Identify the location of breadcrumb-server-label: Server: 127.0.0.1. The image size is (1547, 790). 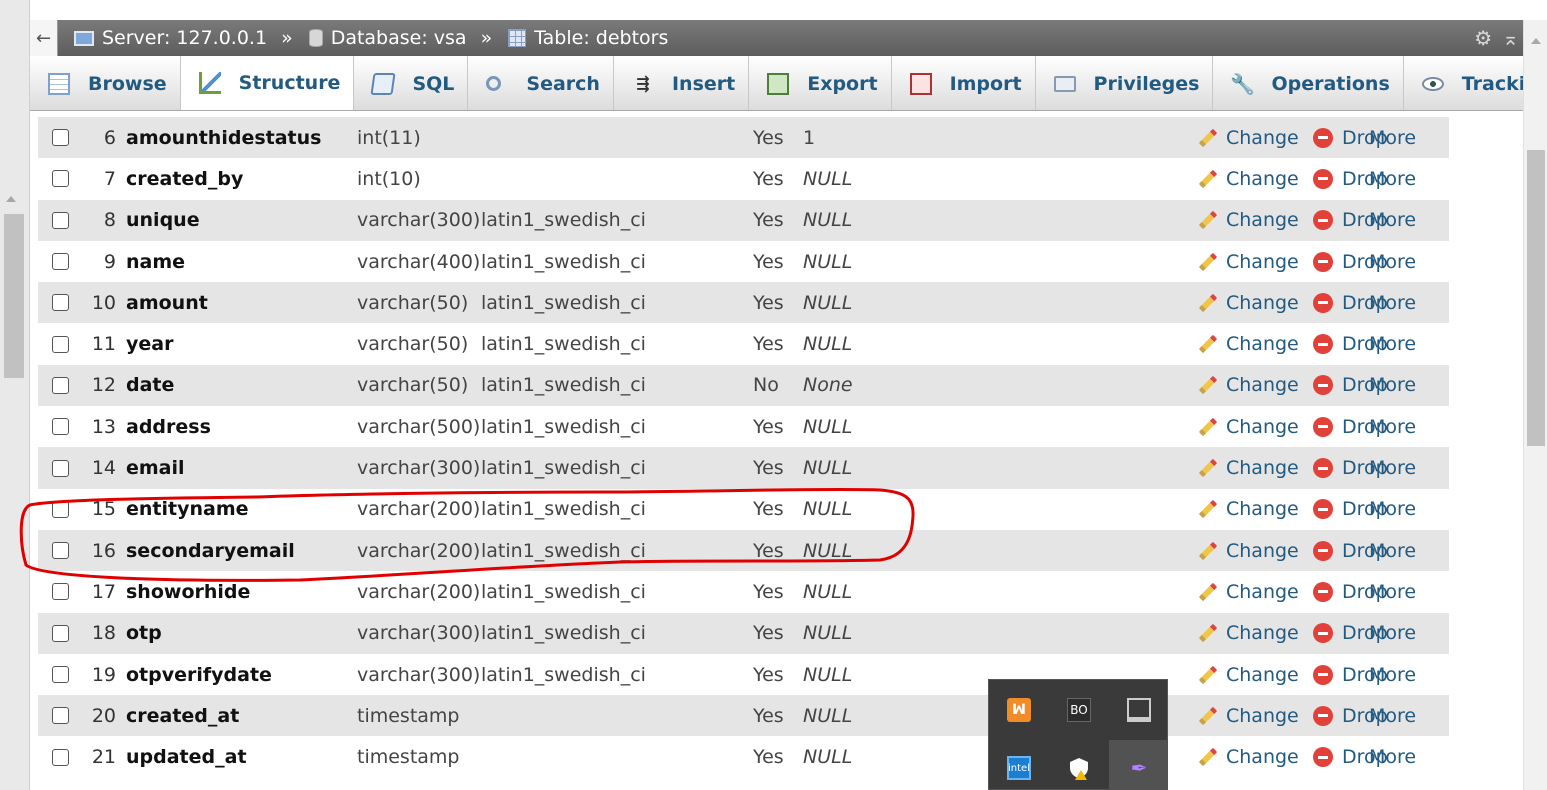
(184, 38).